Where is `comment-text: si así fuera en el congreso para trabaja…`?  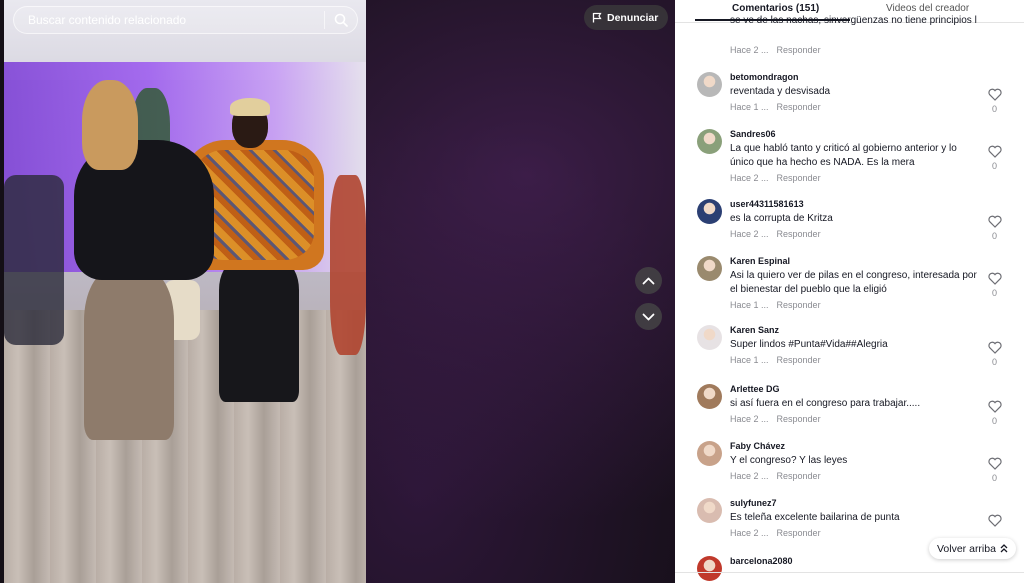
comment-text: si así fuera en el congreso para trabaja… is located at coordinates (825, 403).